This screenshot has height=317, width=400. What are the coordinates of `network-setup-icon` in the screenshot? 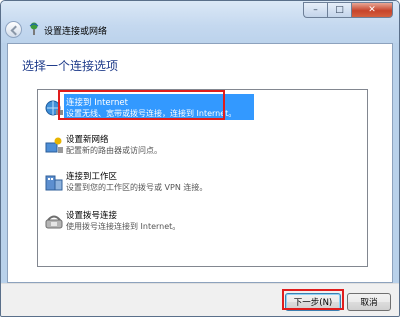 It's located at (34, 28).